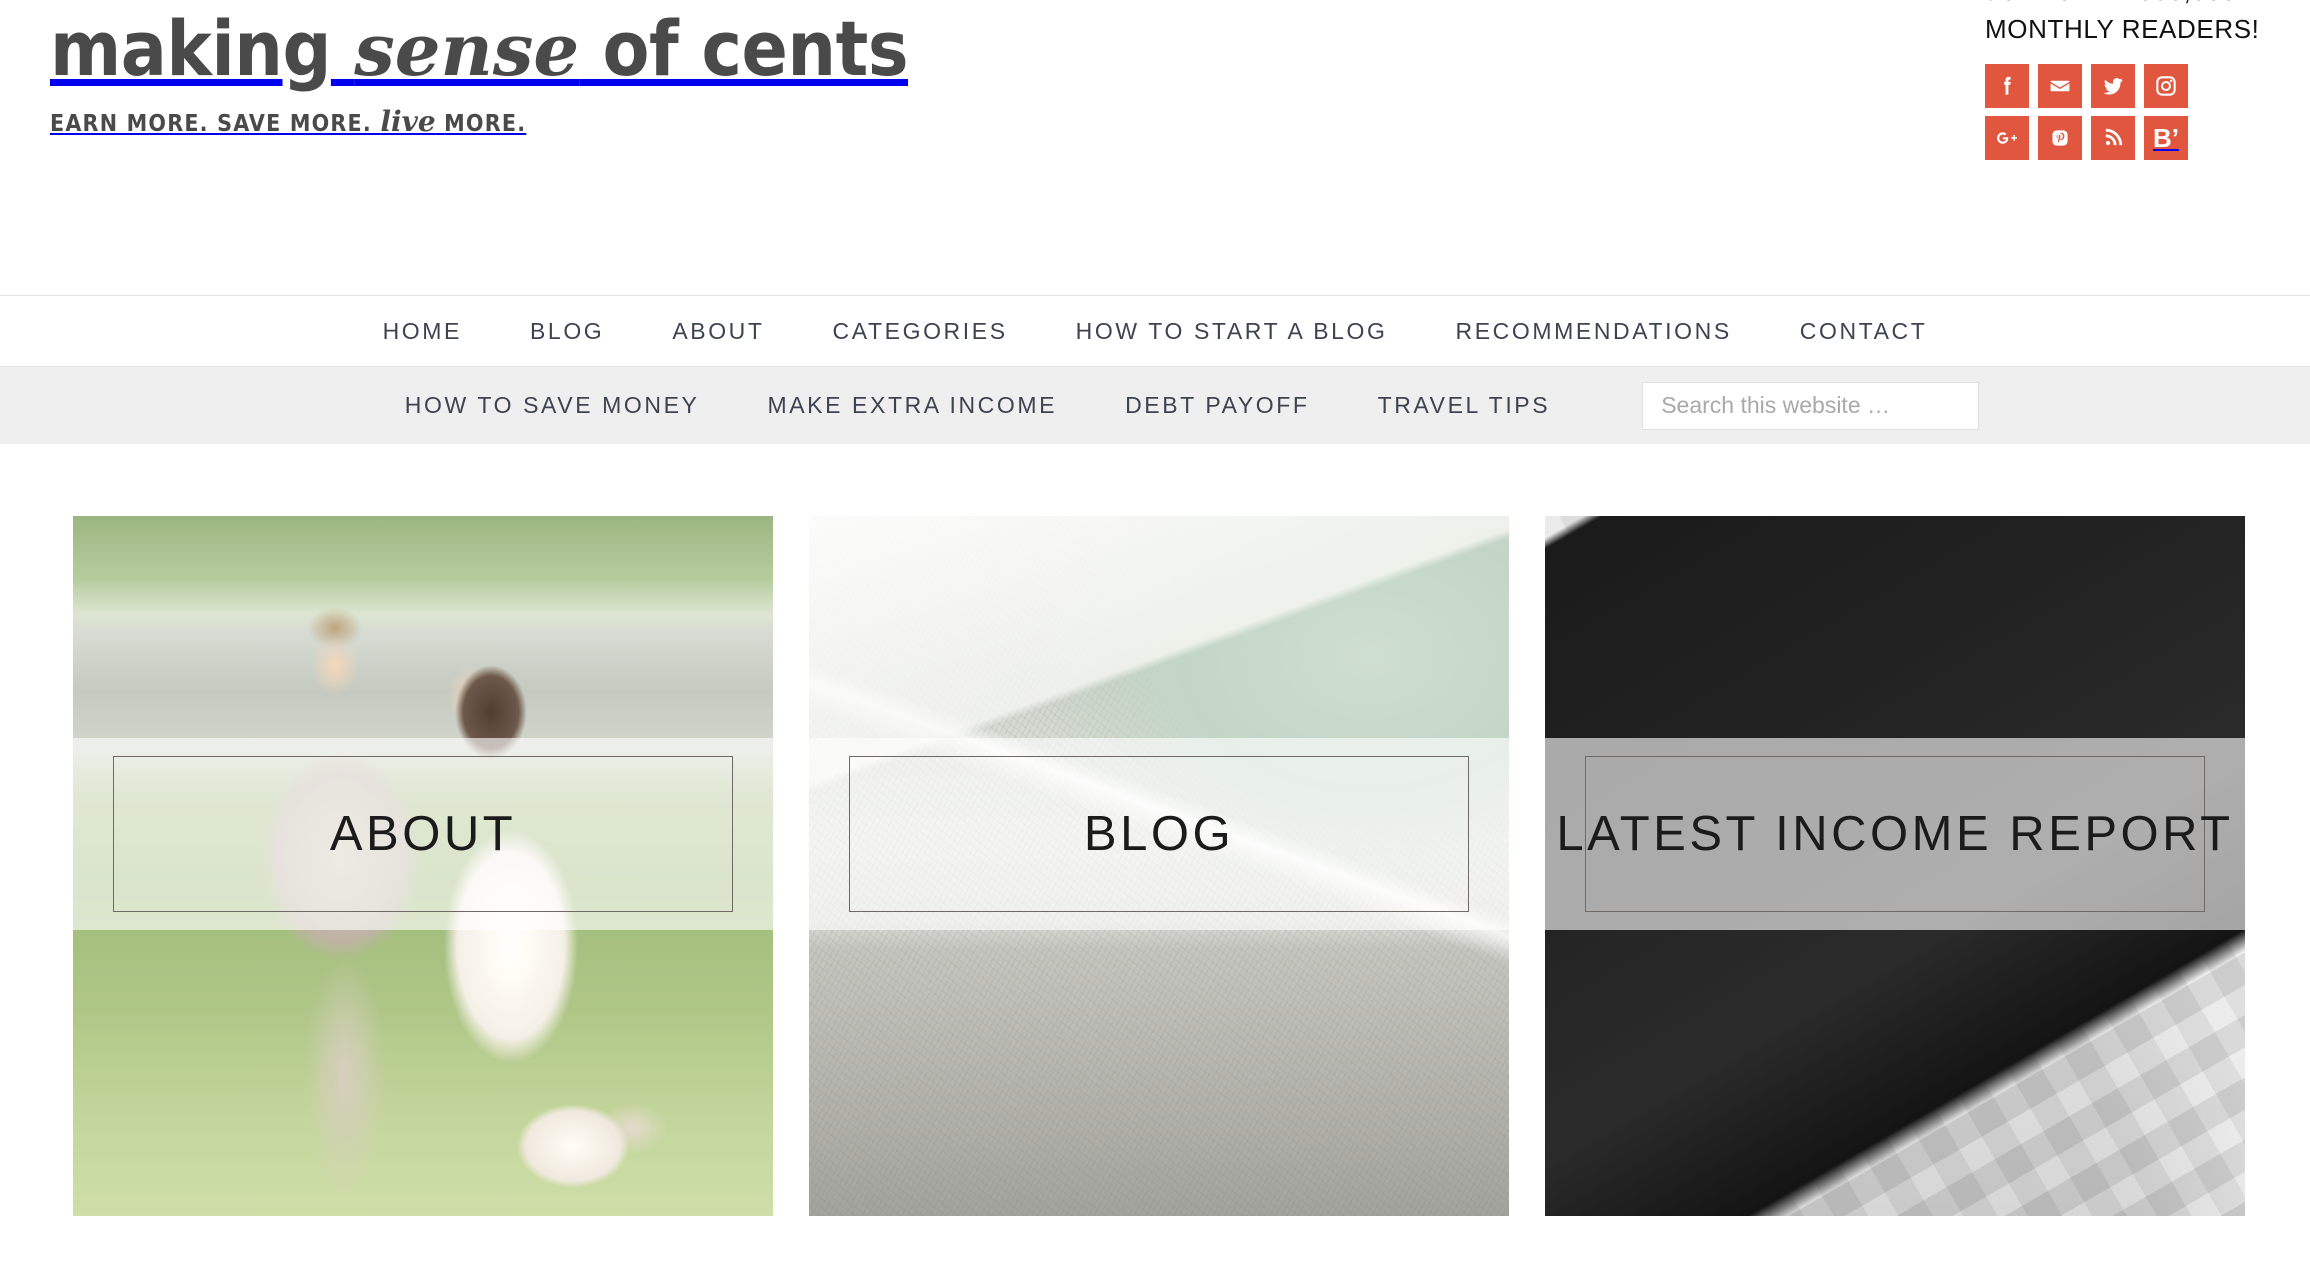 This screenshot has width=2310, height=1280. Describe the element at coordinates (1464, 405) in the screenshot. I see `nav-item-travel-tips: TRAVEL TIPS` at that location.